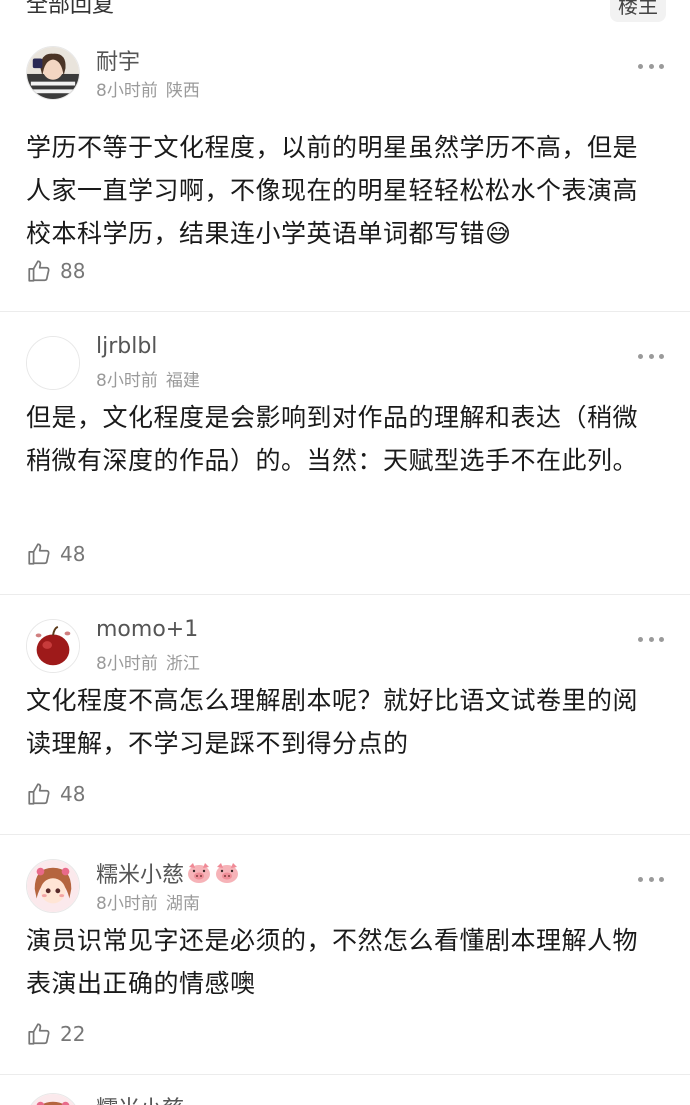  I want to click on like-count: 22, so click(73, 1034).